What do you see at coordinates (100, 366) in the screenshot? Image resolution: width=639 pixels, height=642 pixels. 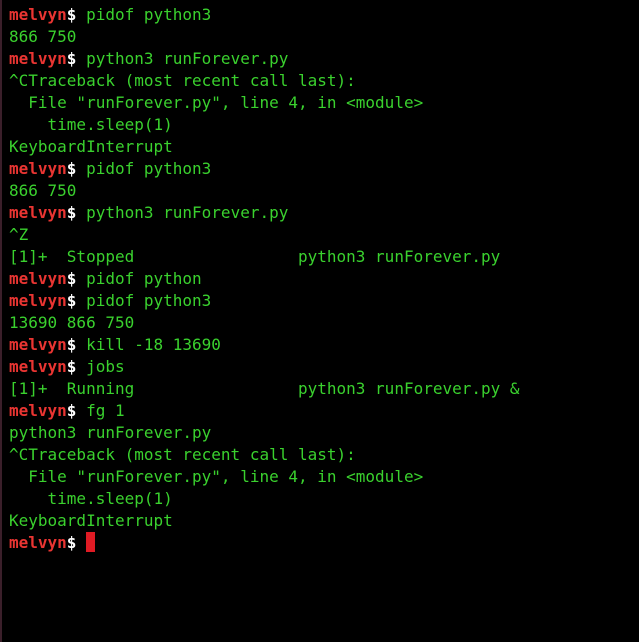 I see `command-text: jobs` at bounding box center [100, 366].